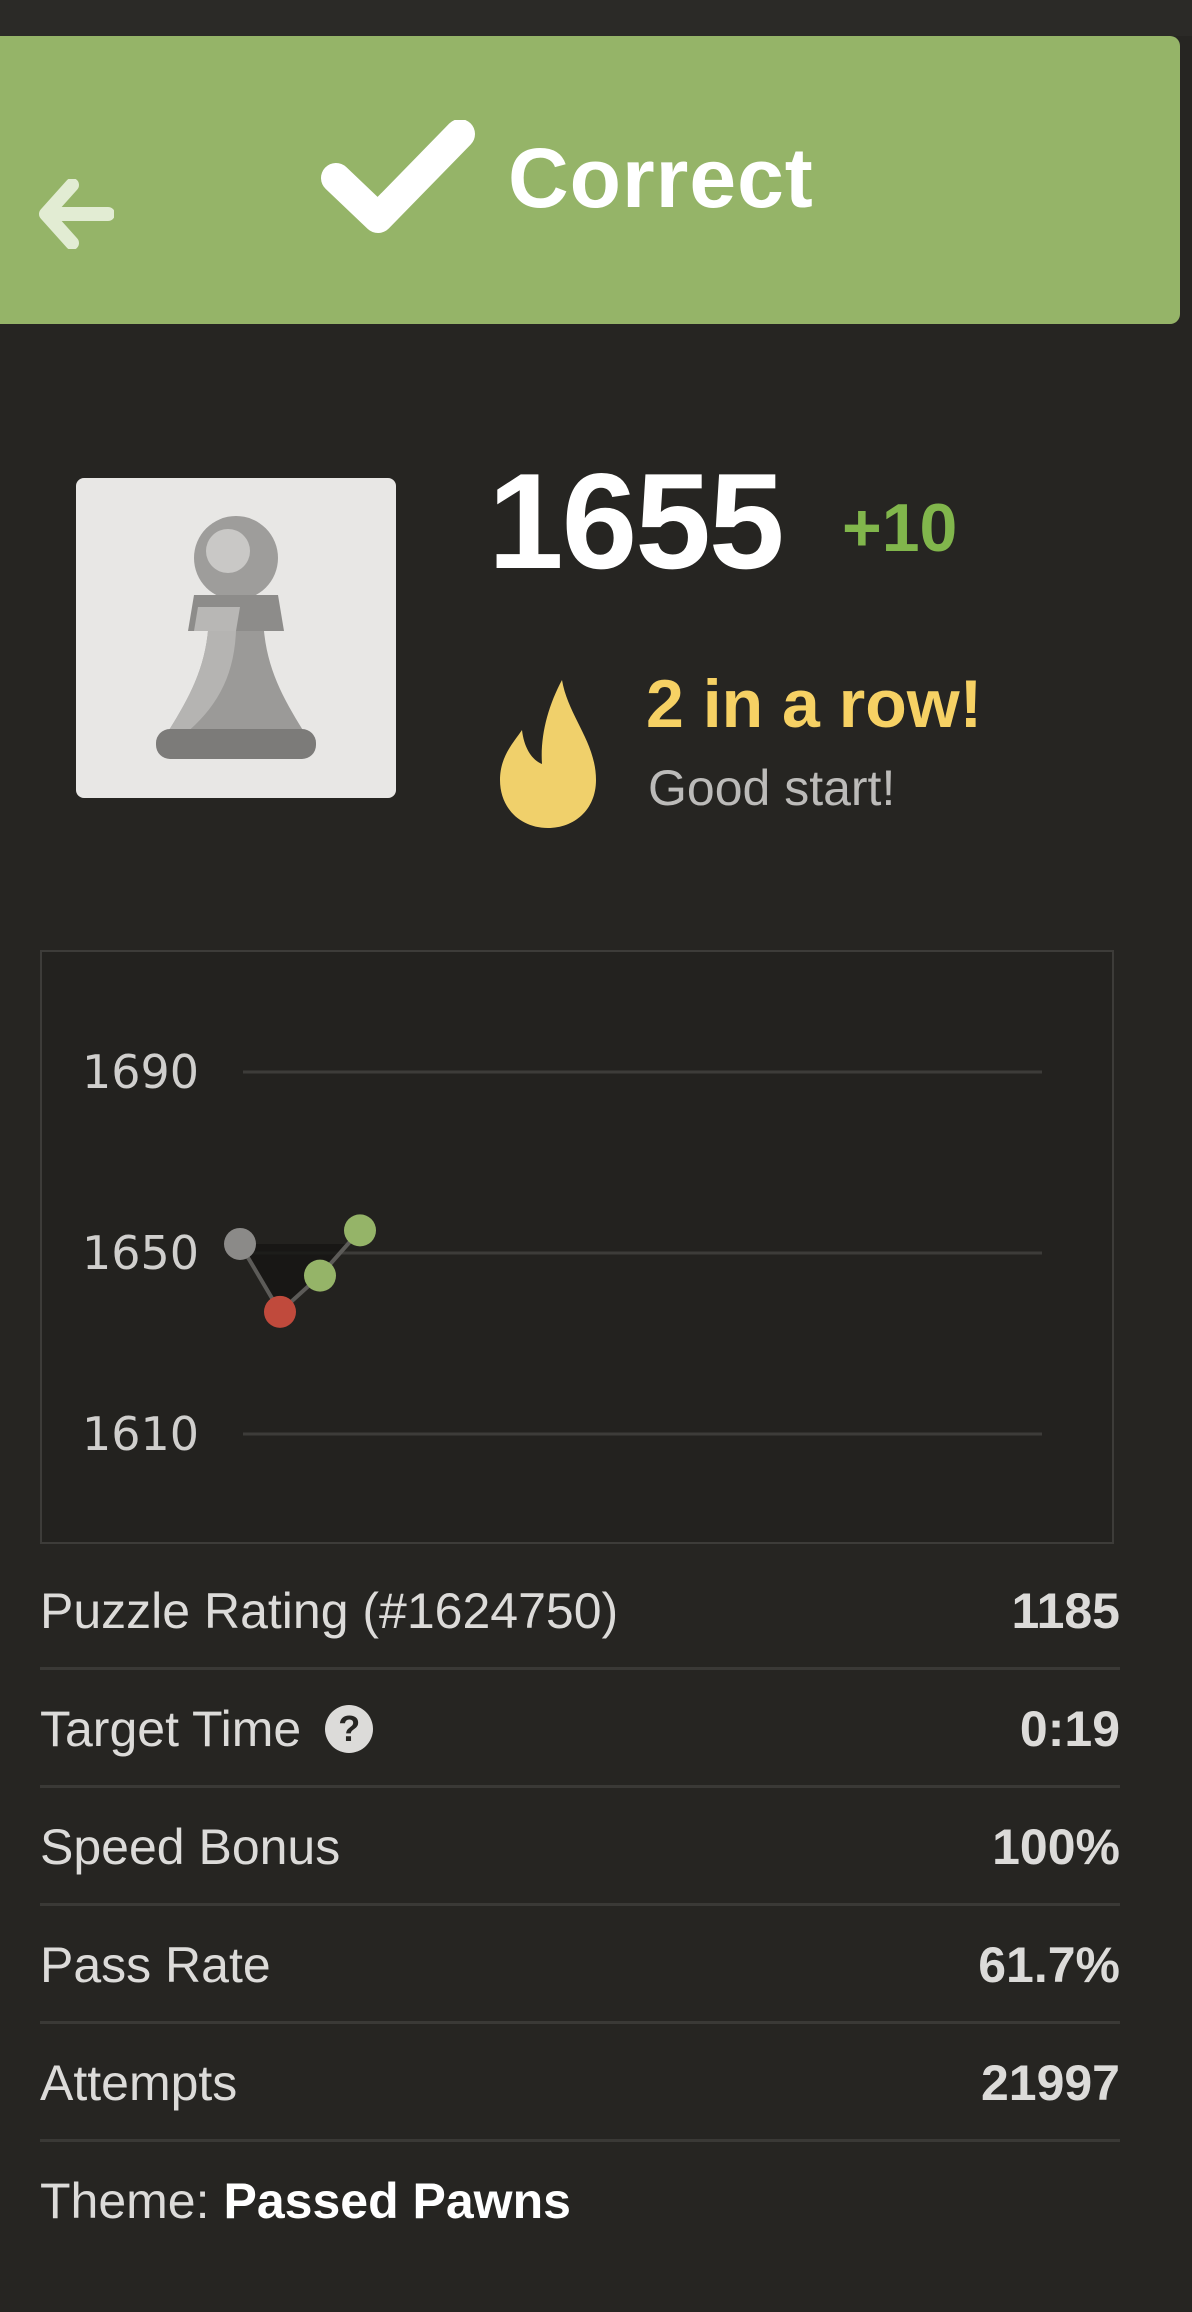 The height and width of the screenshot is (2312, 1192). I want to click on stat-row-target-time: Target Time ? 0:19, so click(580, 1729).